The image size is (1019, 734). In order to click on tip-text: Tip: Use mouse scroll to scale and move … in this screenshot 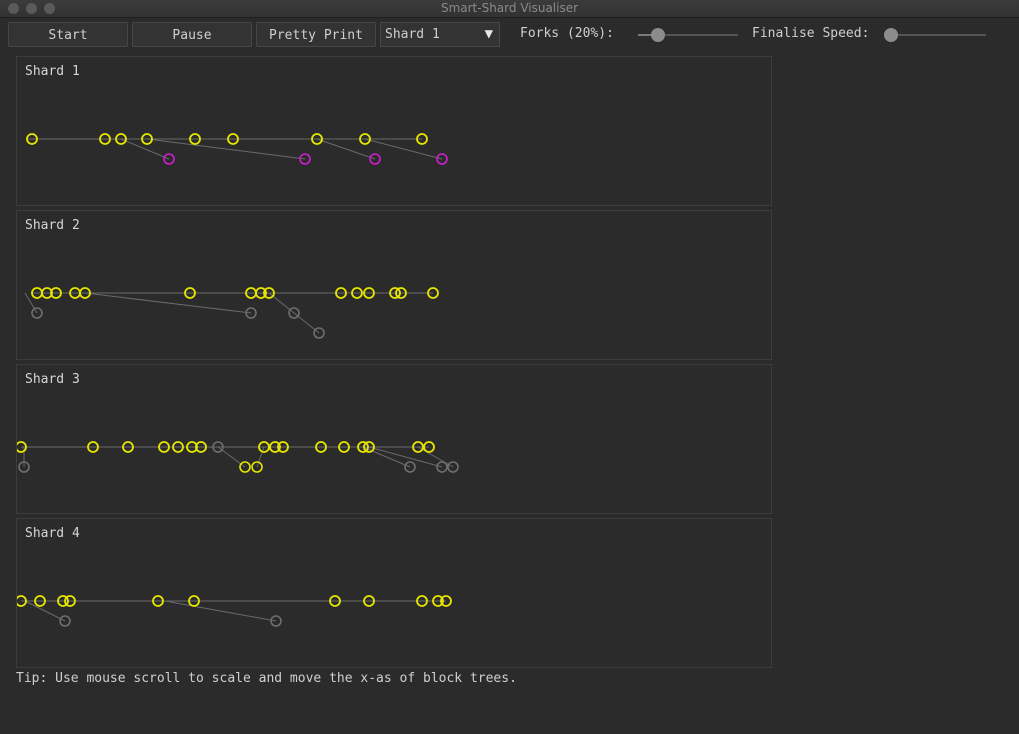, I will do `click(266, 678)`.